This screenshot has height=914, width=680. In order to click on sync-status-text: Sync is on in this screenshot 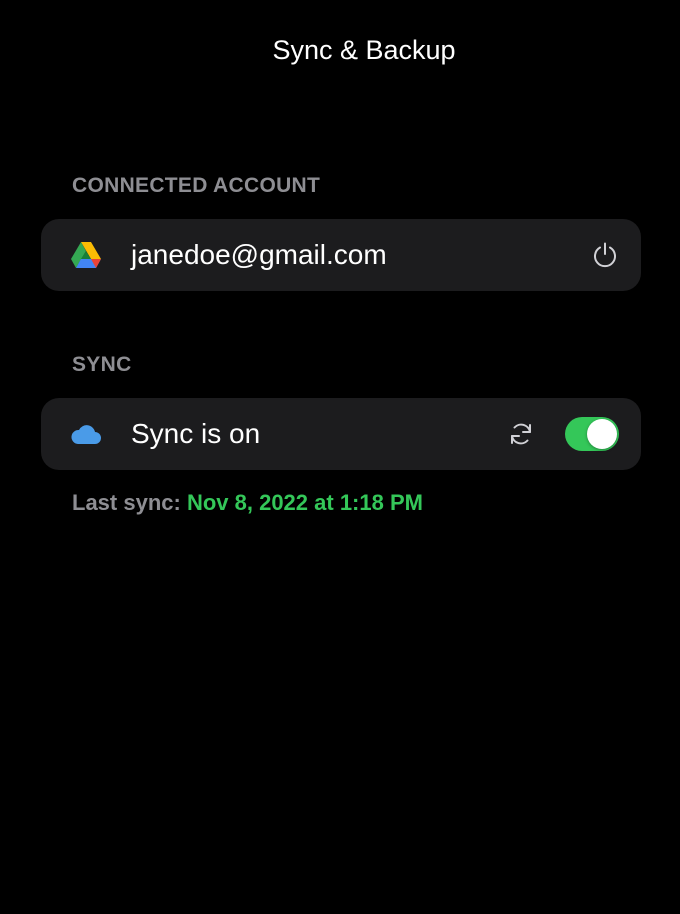, I will do `click(196, 433)`.